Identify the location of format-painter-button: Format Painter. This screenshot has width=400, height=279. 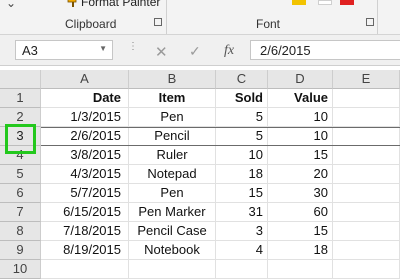
(120, 4).